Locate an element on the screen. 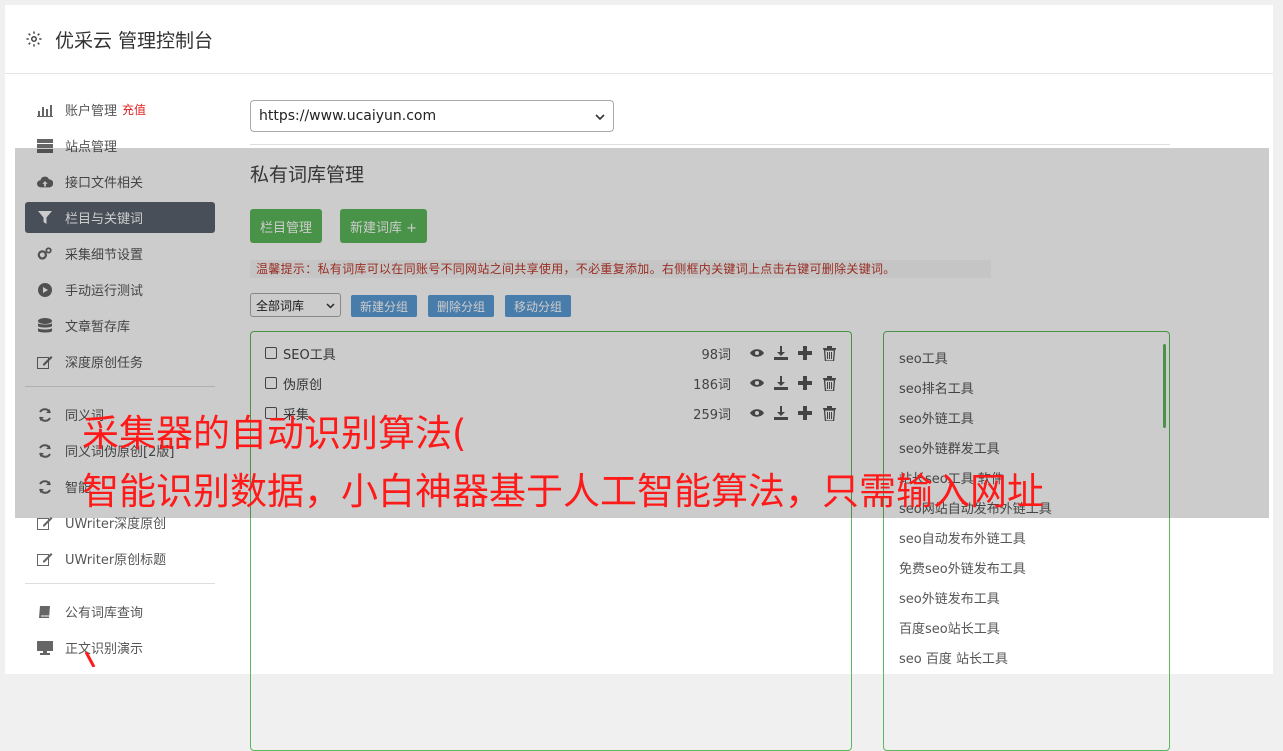  chevron-down-icon is located at coordinates (600, 116).